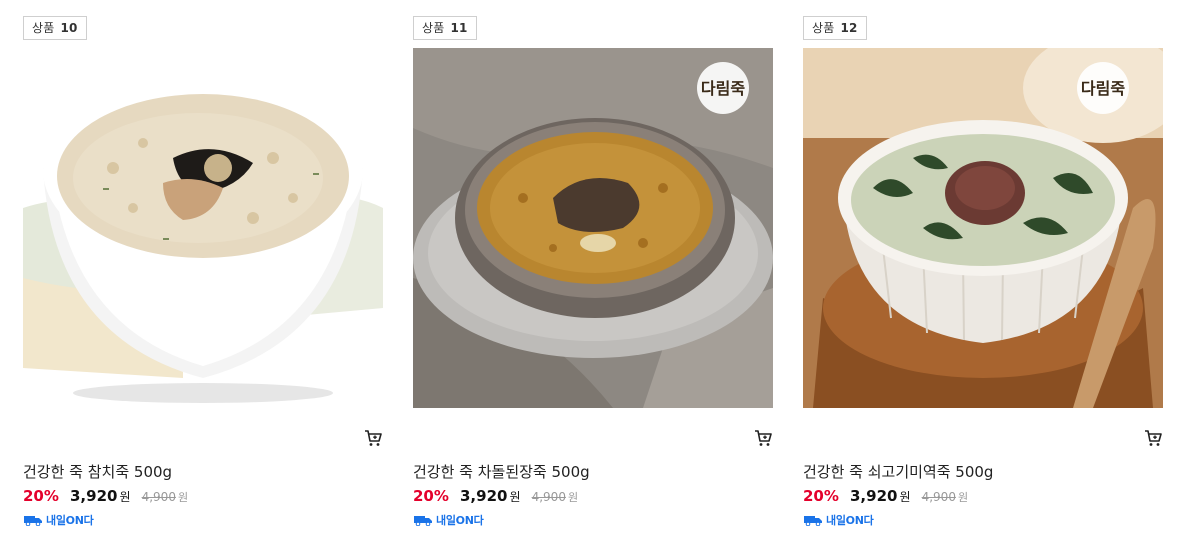  I want to click on product-name: 건강한 죽 쇠고기미역죽 500g, so click(898, 471).